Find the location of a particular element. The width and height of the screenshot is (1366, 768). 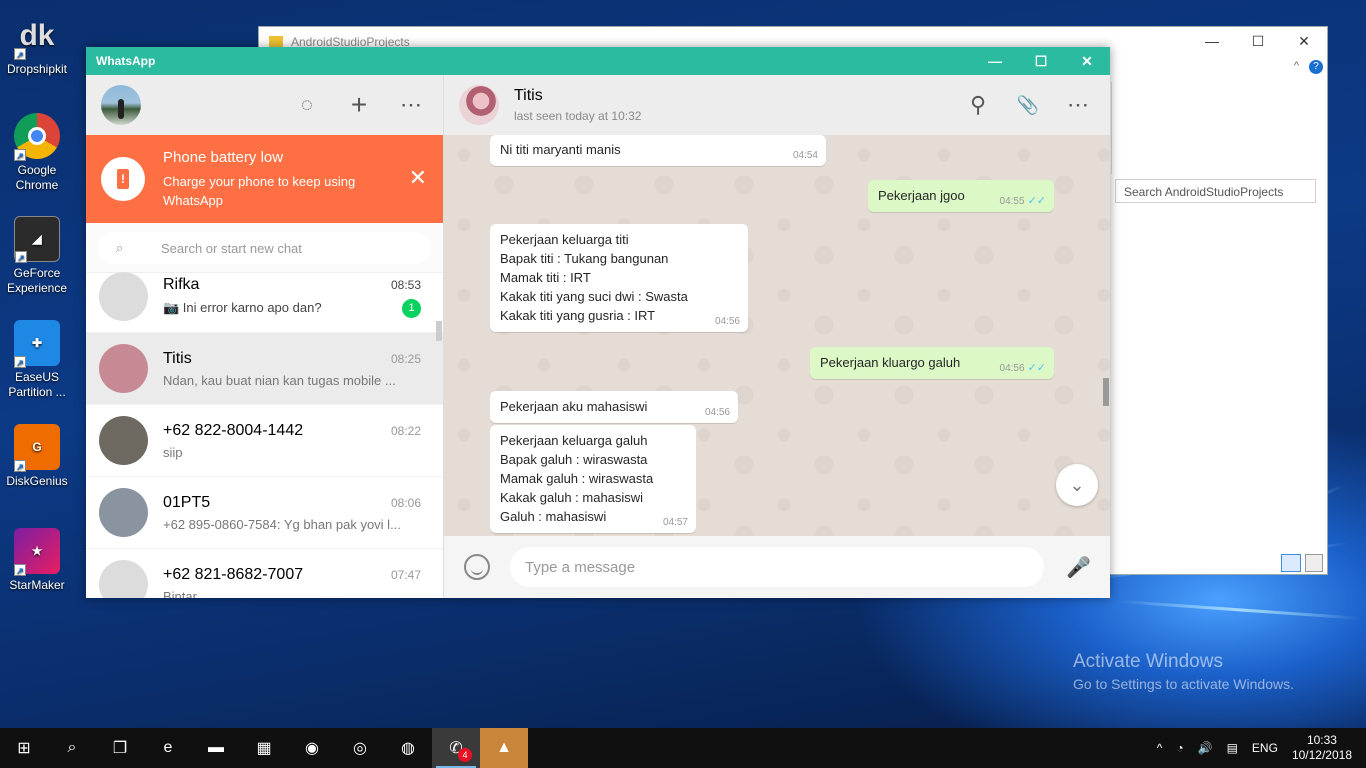

edge-app: e is located at coordinates (168, 748).